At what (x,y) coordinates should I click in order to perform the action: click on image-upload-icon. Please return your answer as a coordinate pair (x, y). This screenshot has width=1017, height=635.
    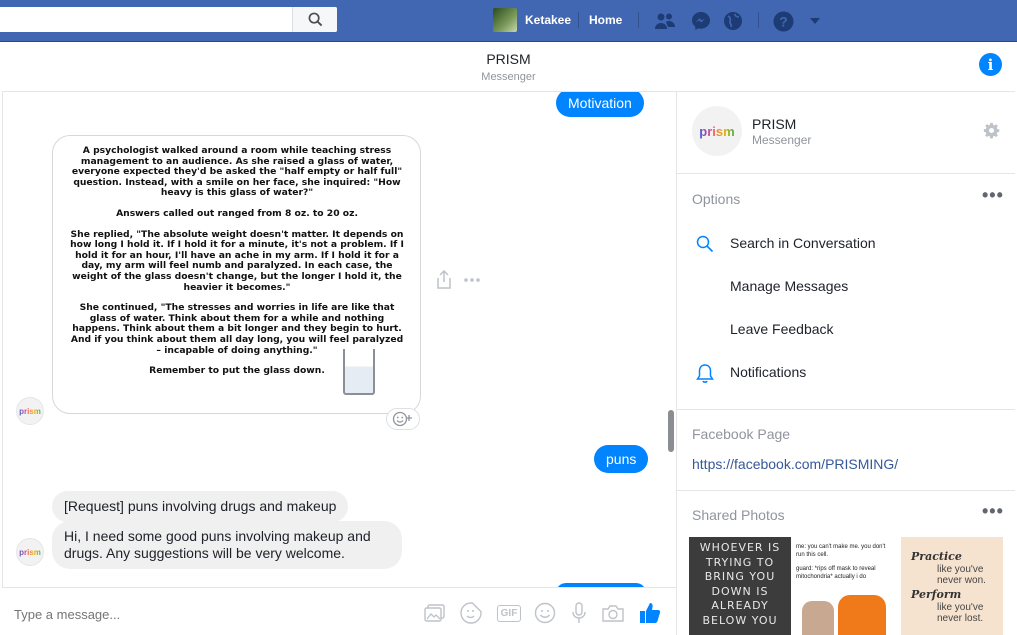
    Looking at the image, I should click on (435, 613).